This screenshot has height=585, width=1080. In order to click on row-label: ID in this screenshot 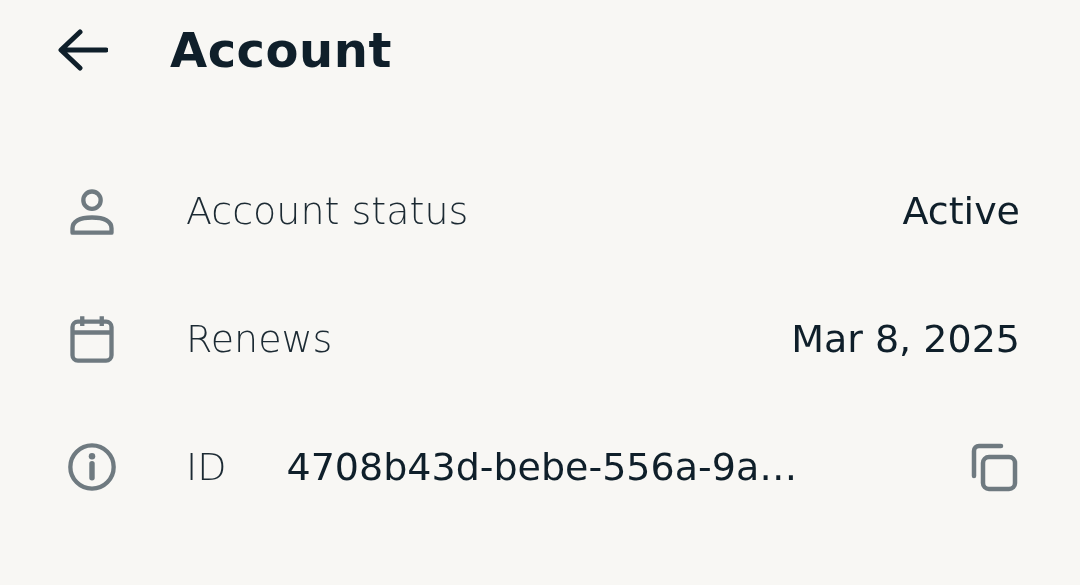, I will do `click(206, 467)`.